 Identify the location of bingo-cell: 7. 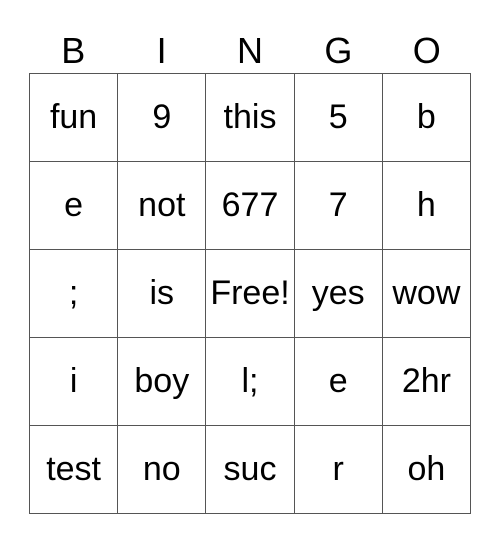
(338, 206).